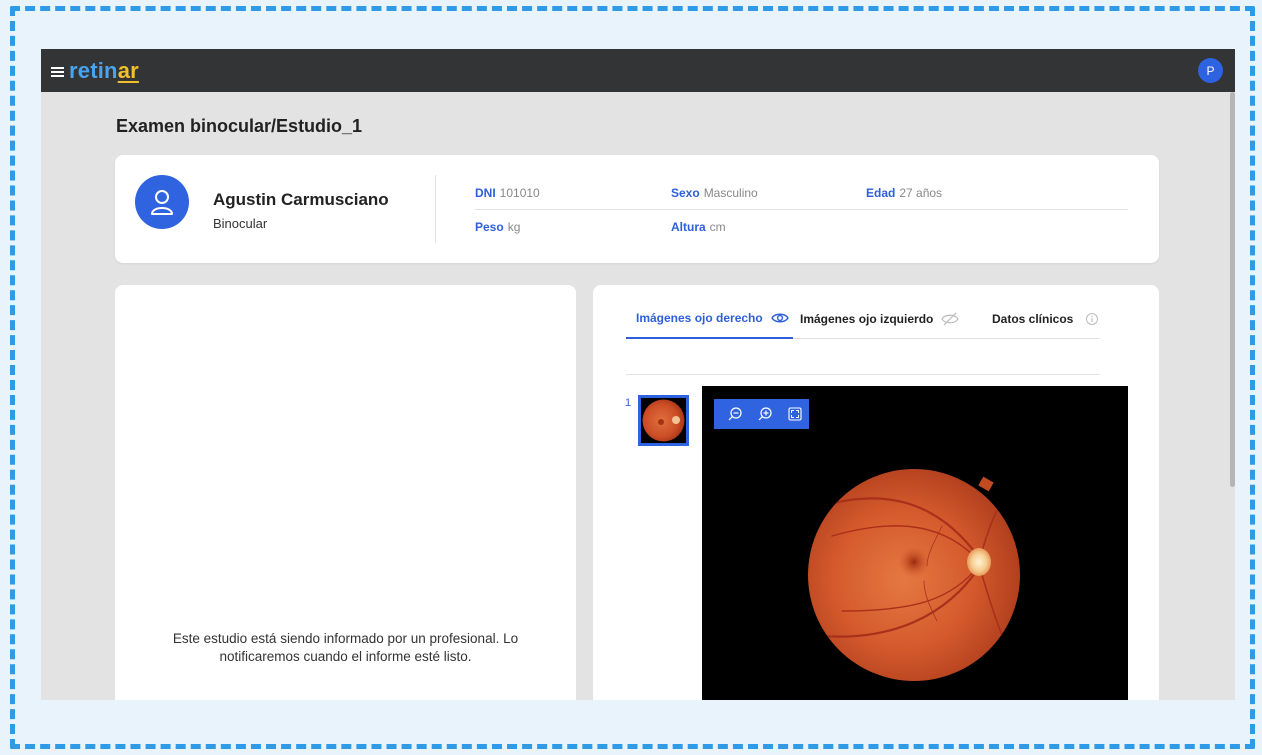 The image size is (1262, 755). I want to click on user-icon, so click(162, 202).